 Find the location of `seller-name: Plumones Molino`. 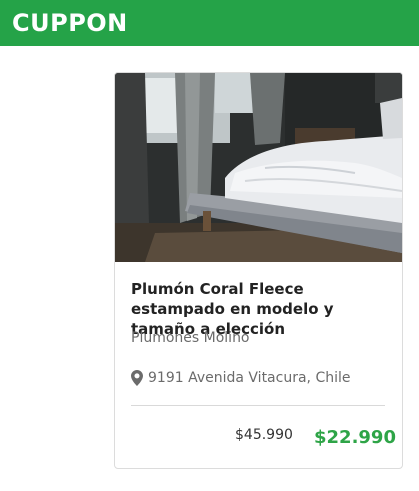

seller-name: Plumones Molino is located at coordinates (190, 338).